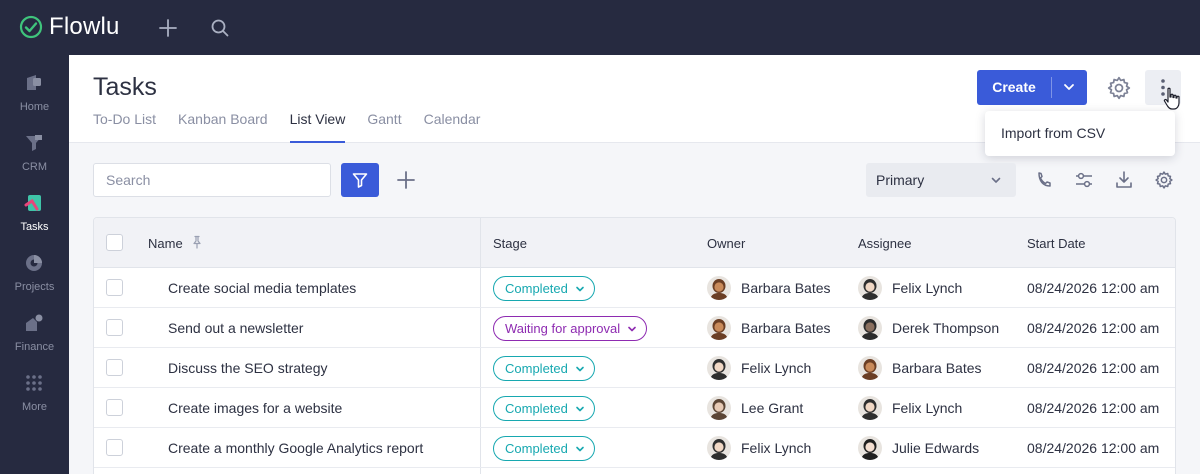 The height and width of the screenshot is (474, 1200). Describe the element at coordinates (262, 288) in the screenshot. I see `task-name: Create social media templates` at that location.